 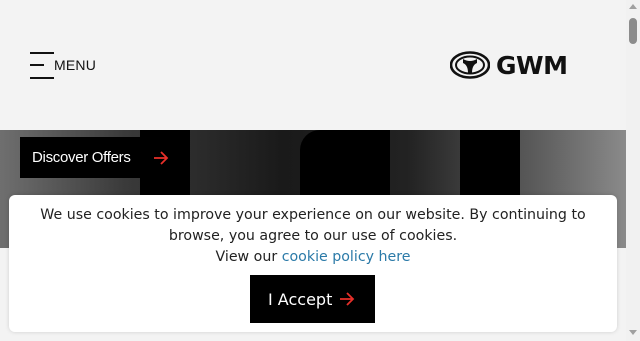 I want to click on scrollbar-thumb, so click(x=633, y=31).